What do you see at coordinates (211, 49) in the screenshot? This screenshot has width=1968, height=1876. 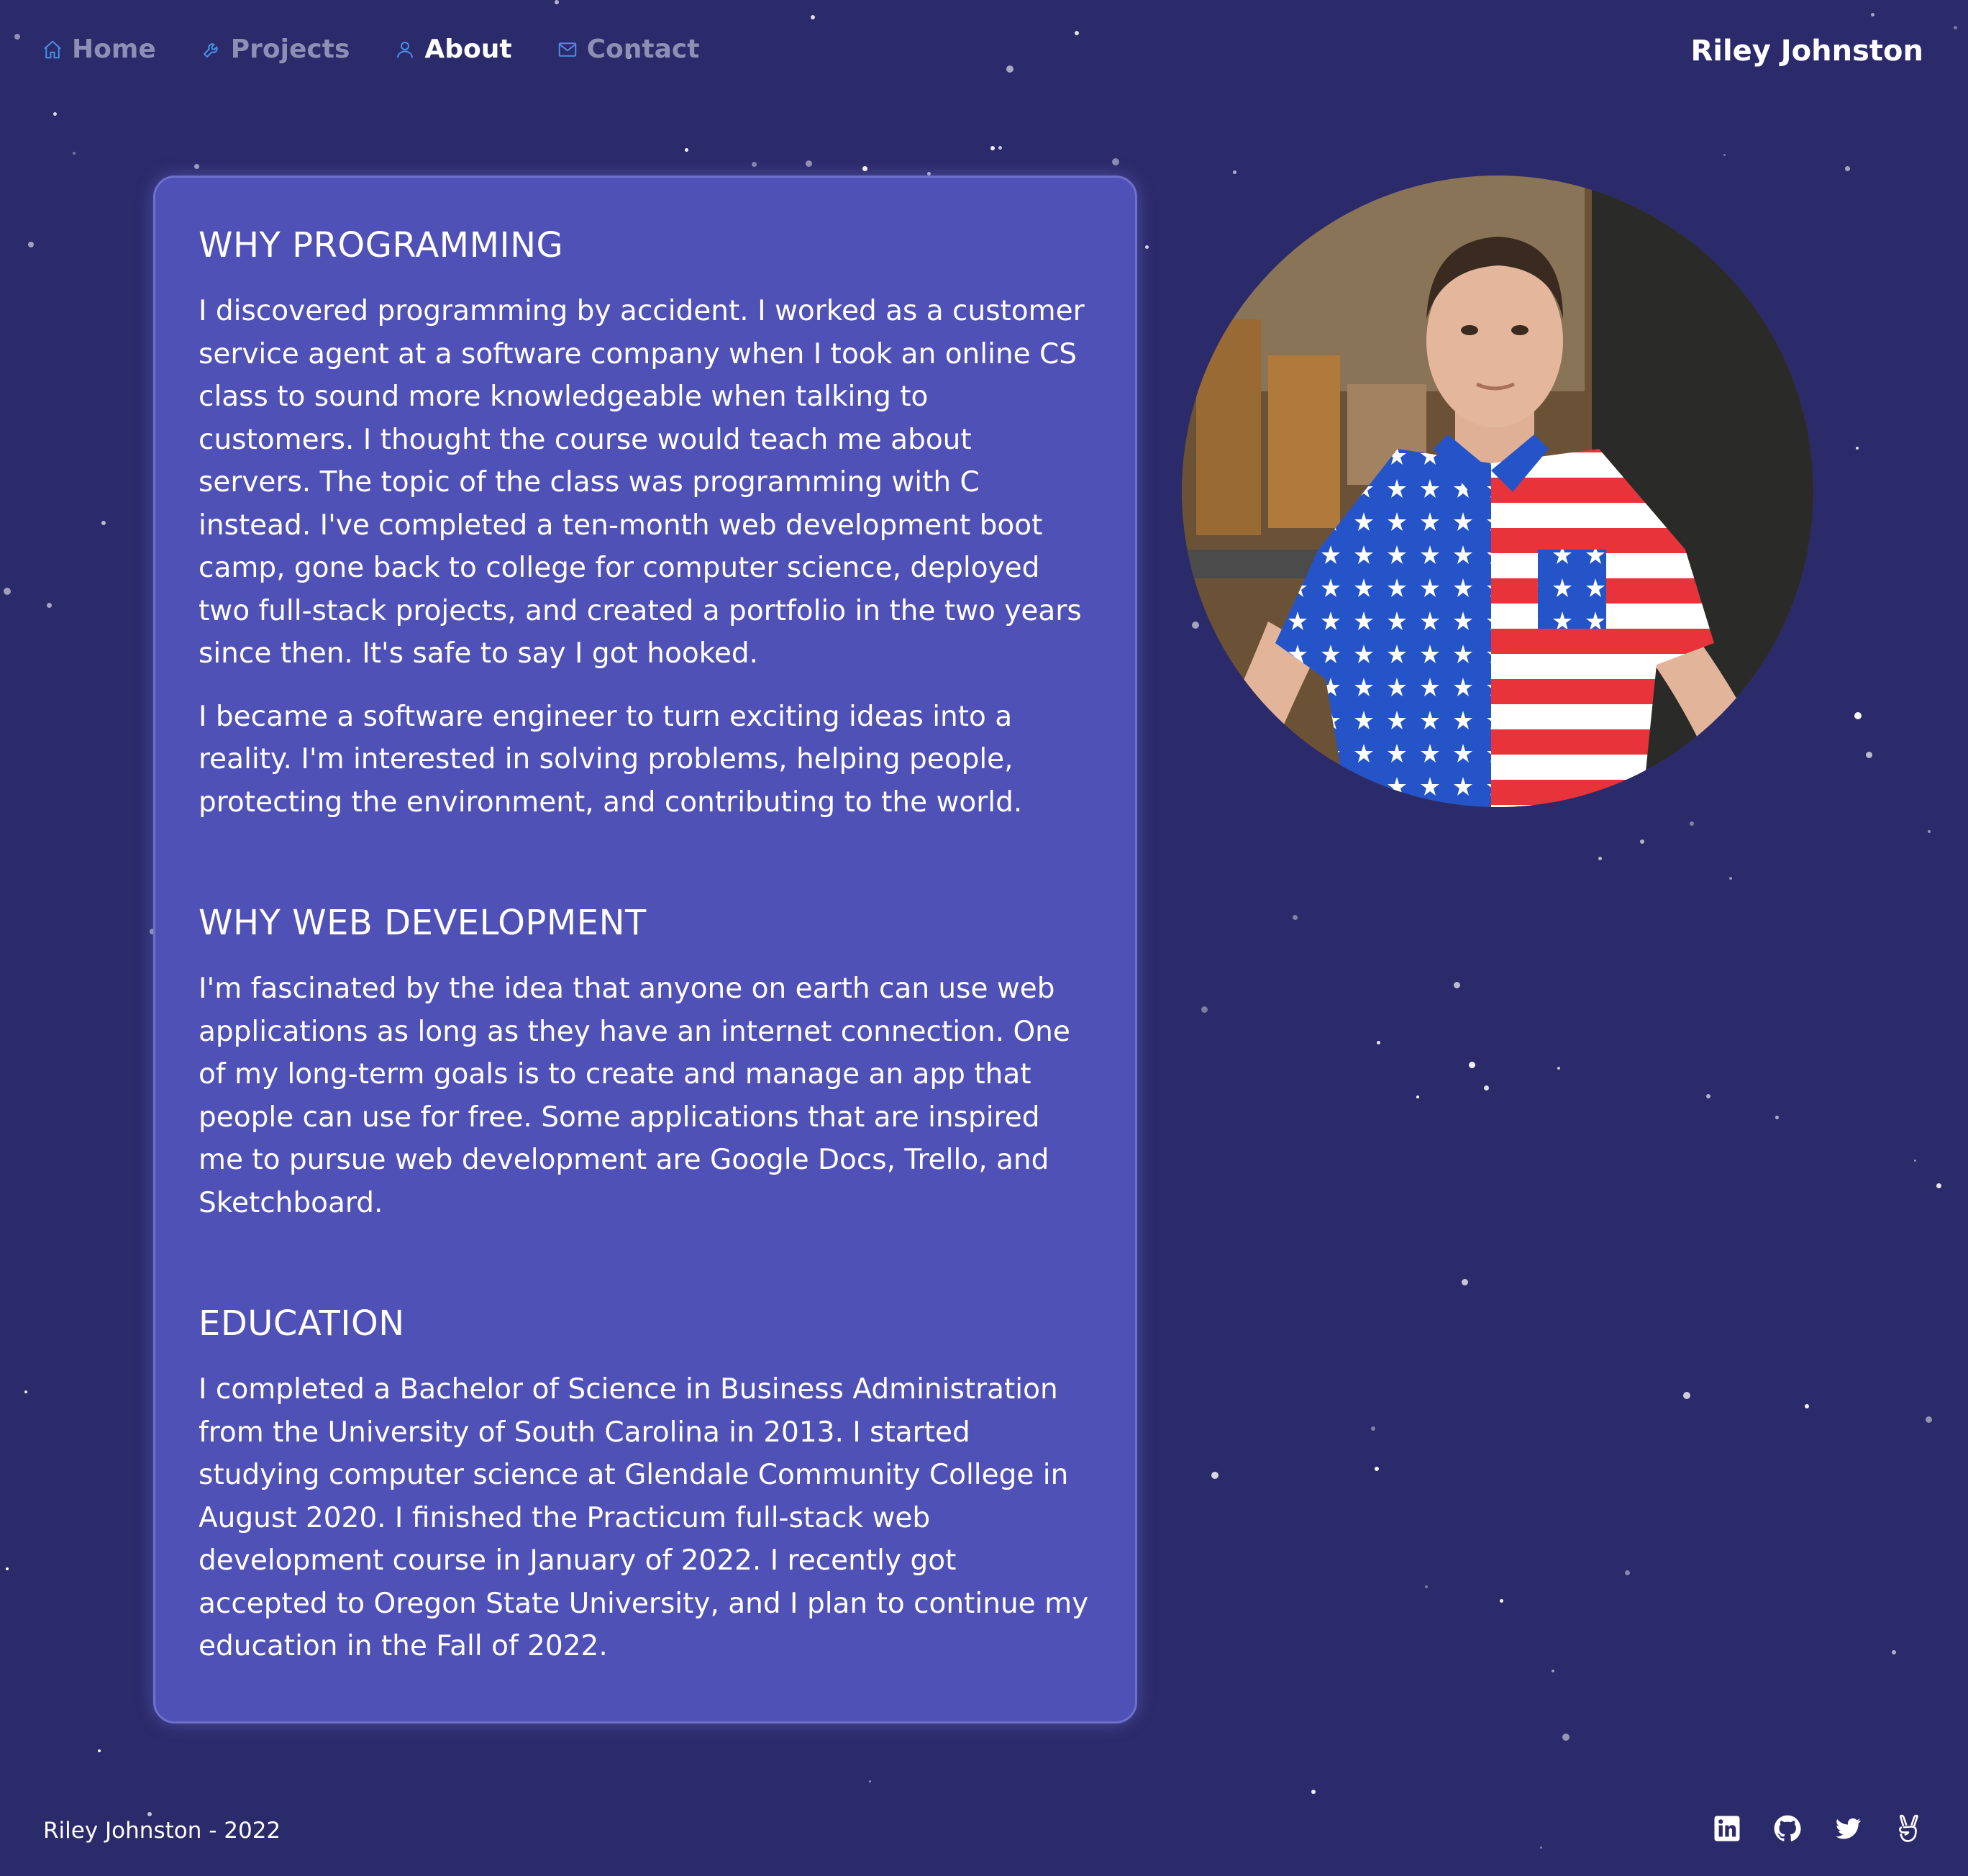 I see `wrench-icon` at bounding box center [211, 49].